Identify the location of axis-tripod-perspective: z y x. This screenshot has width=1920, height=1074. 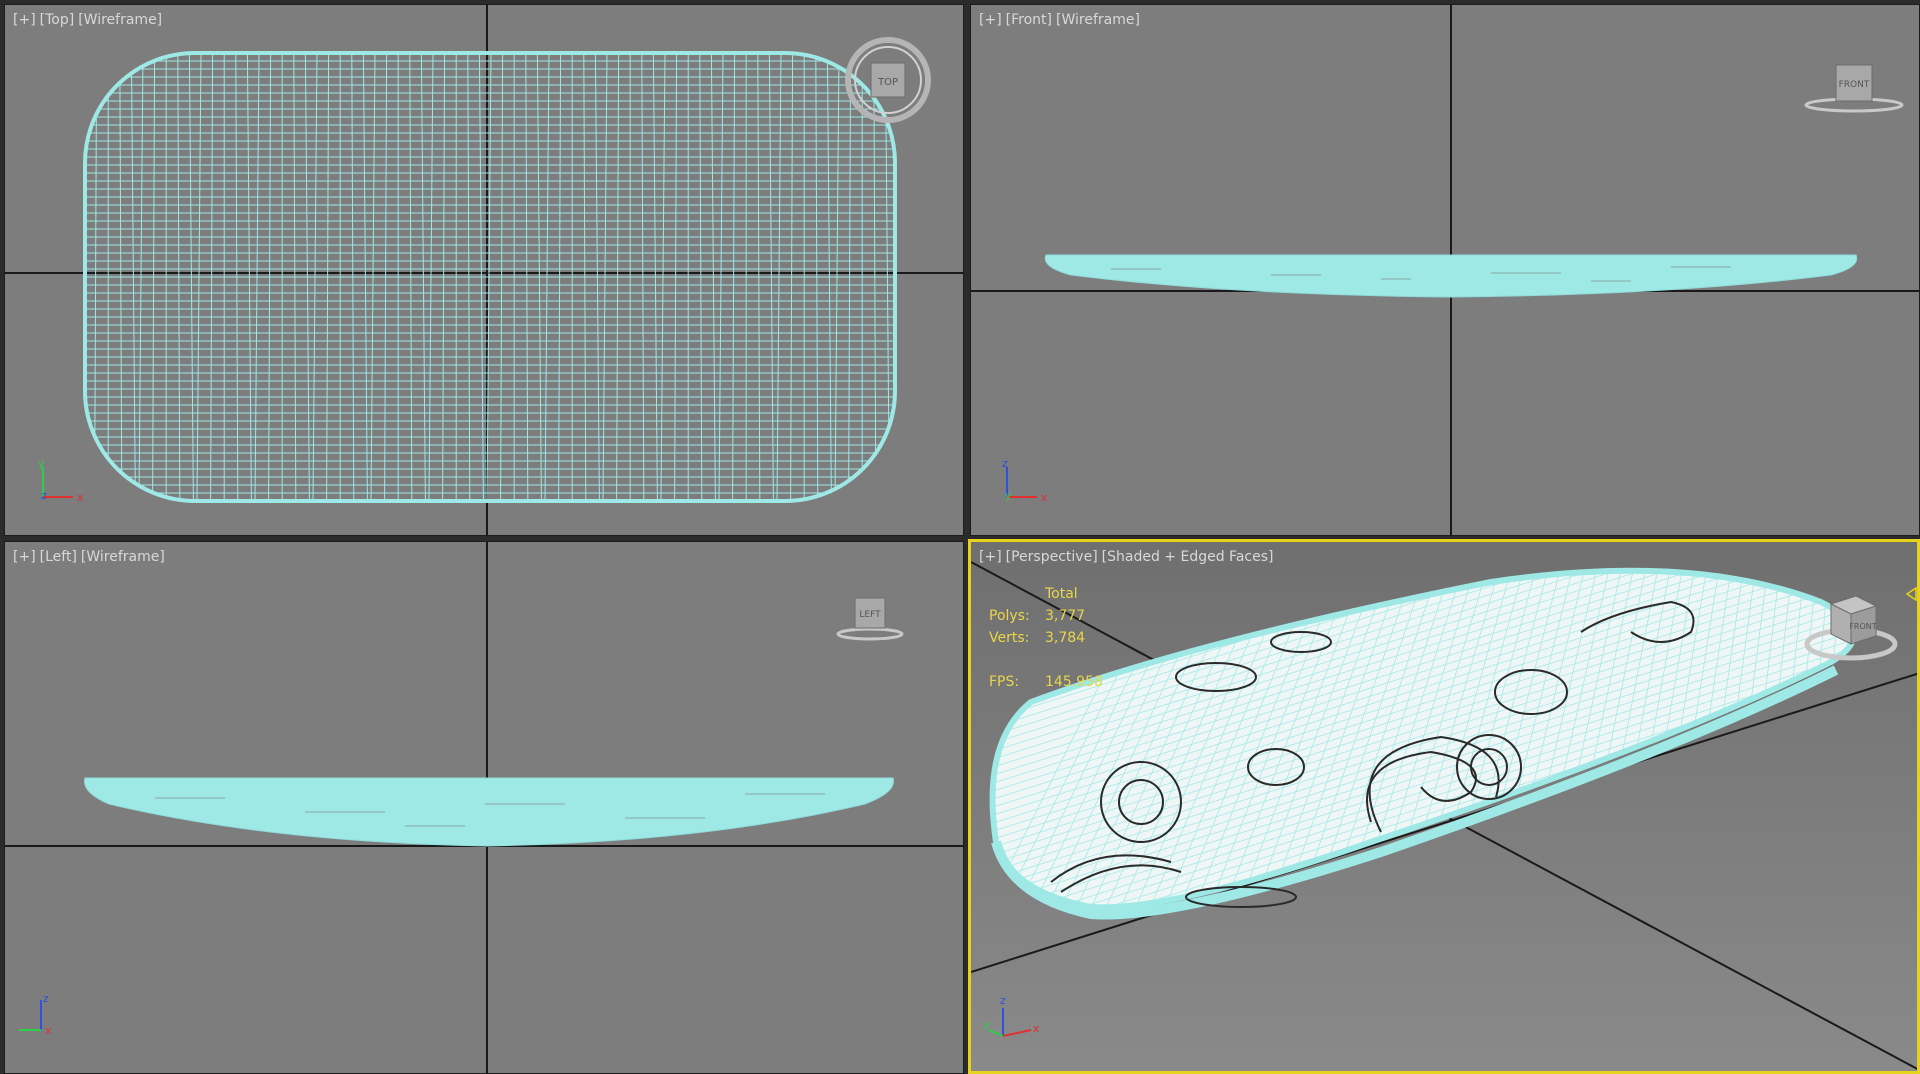
(1016, 1020).